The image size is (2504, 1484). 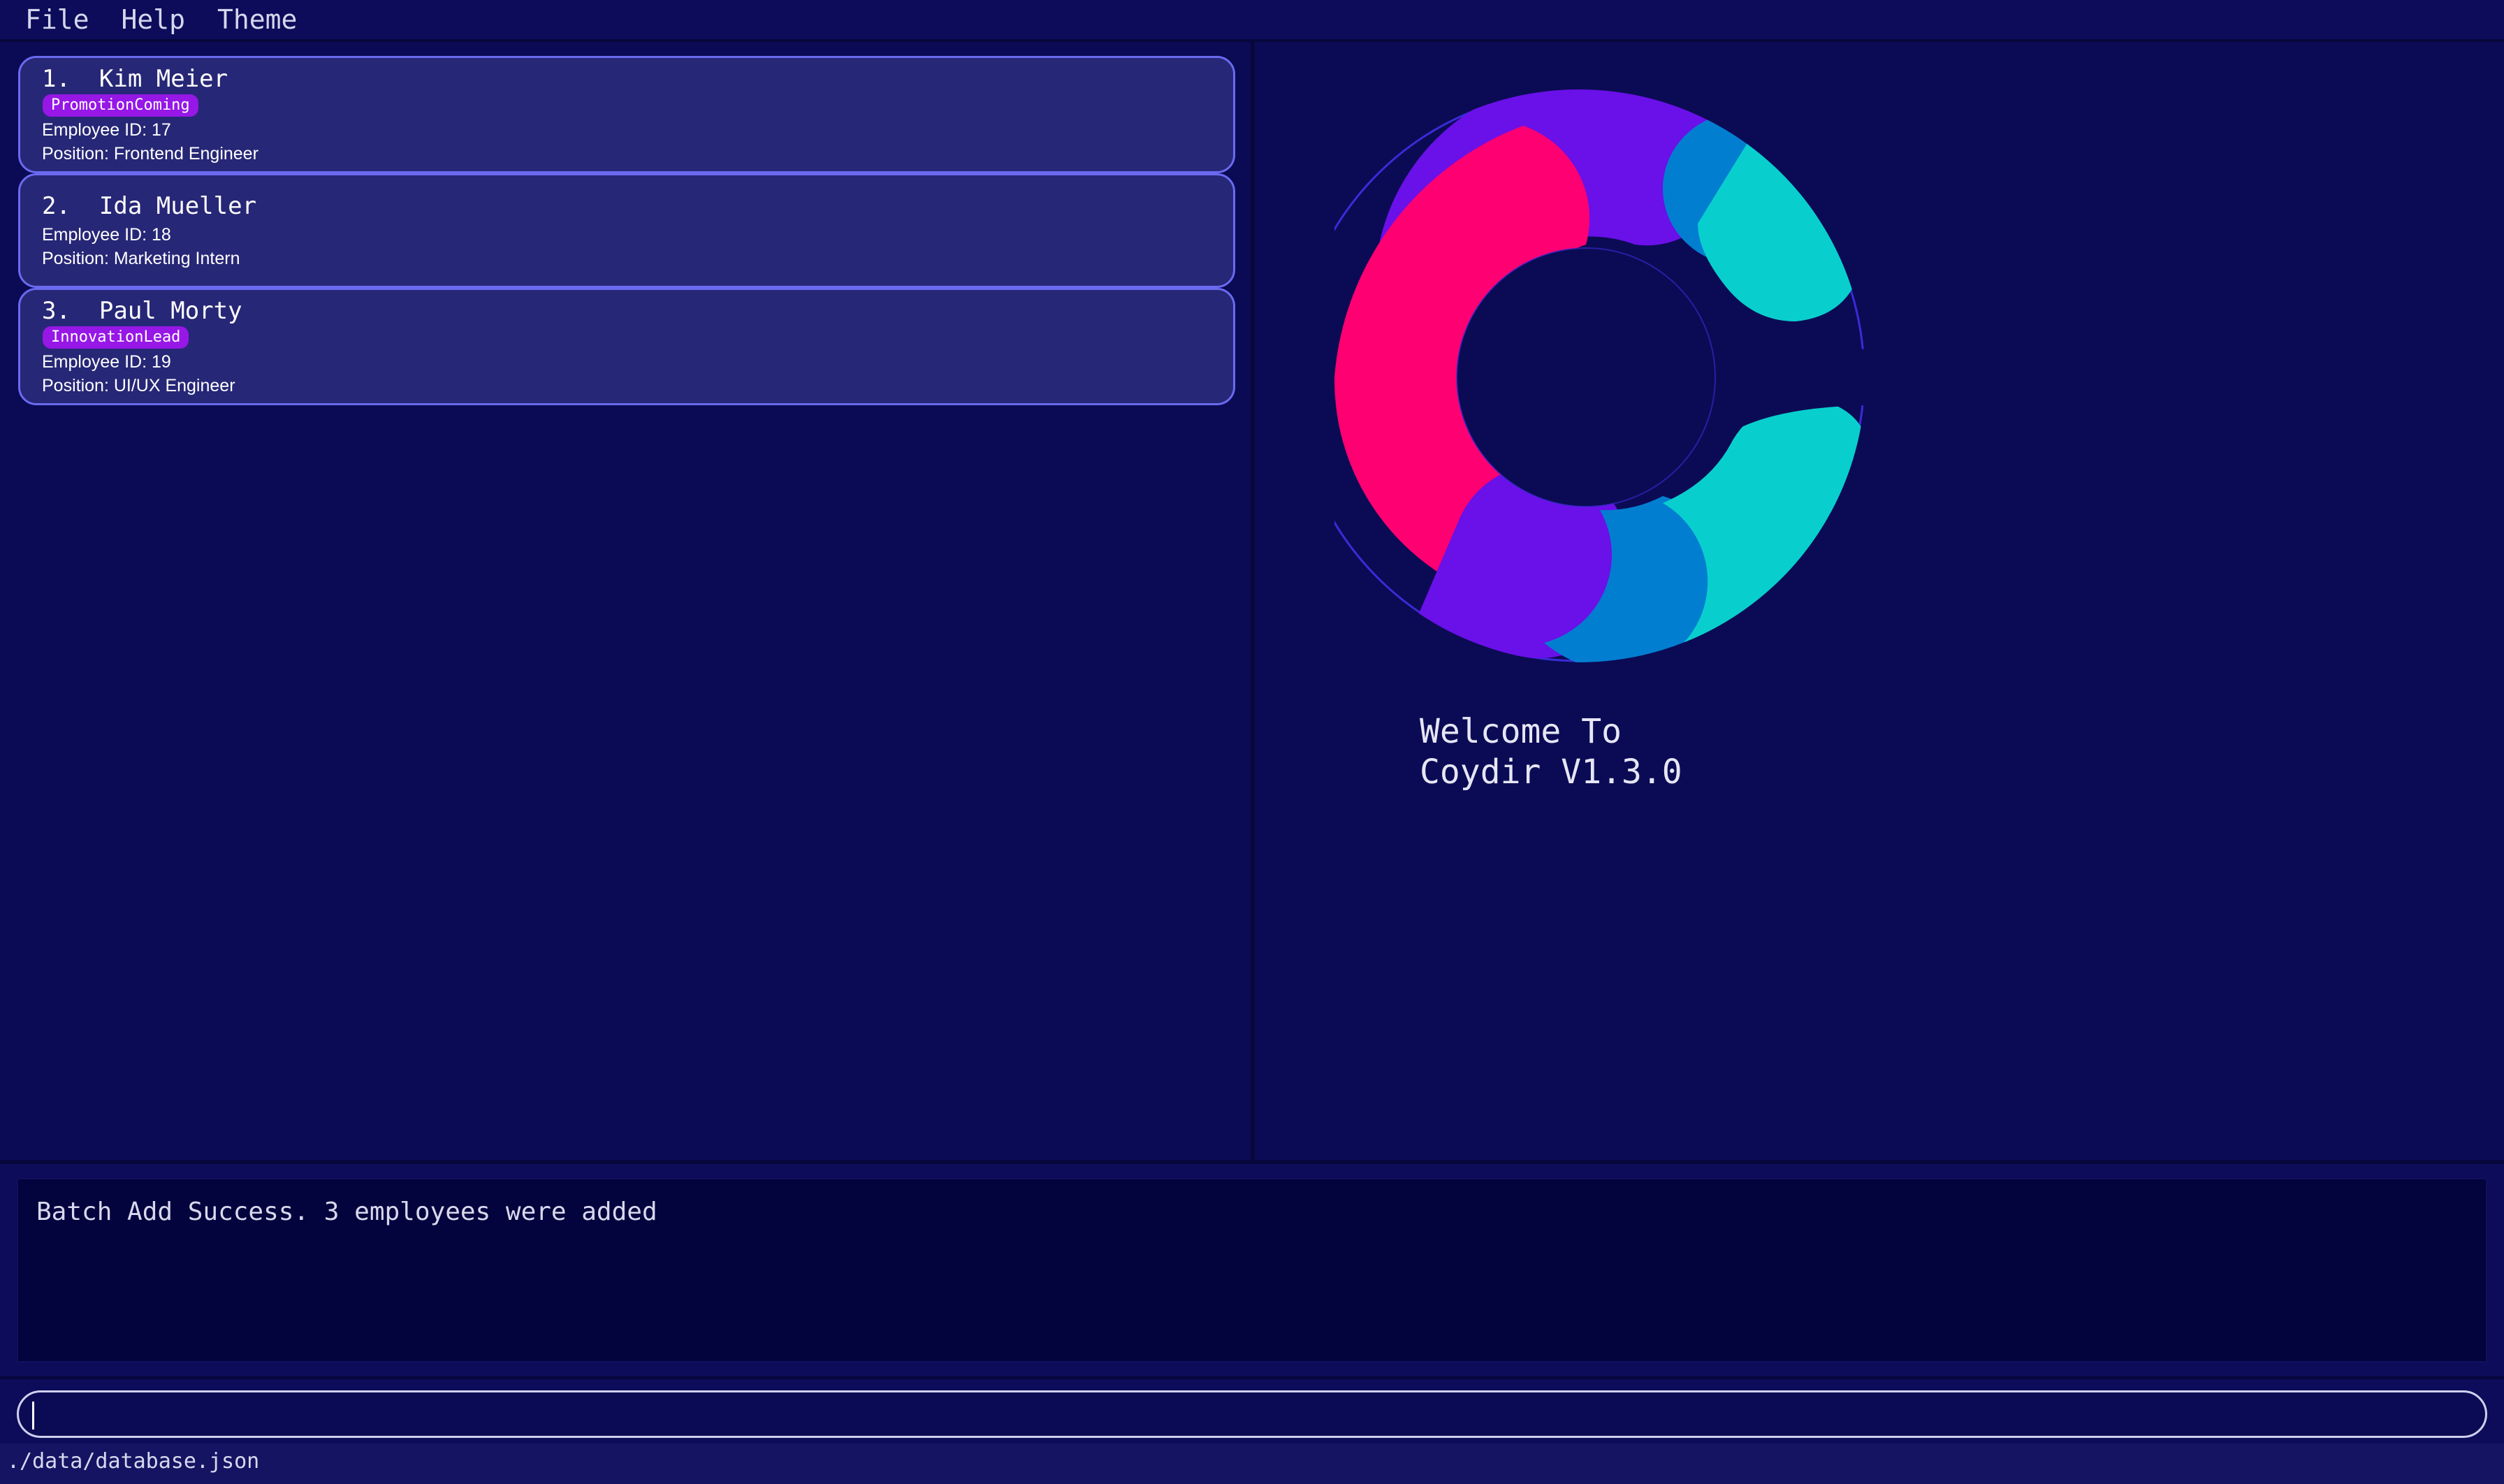 I want to click on employee-tag: InnovationLead, so click(x=116, y=337).